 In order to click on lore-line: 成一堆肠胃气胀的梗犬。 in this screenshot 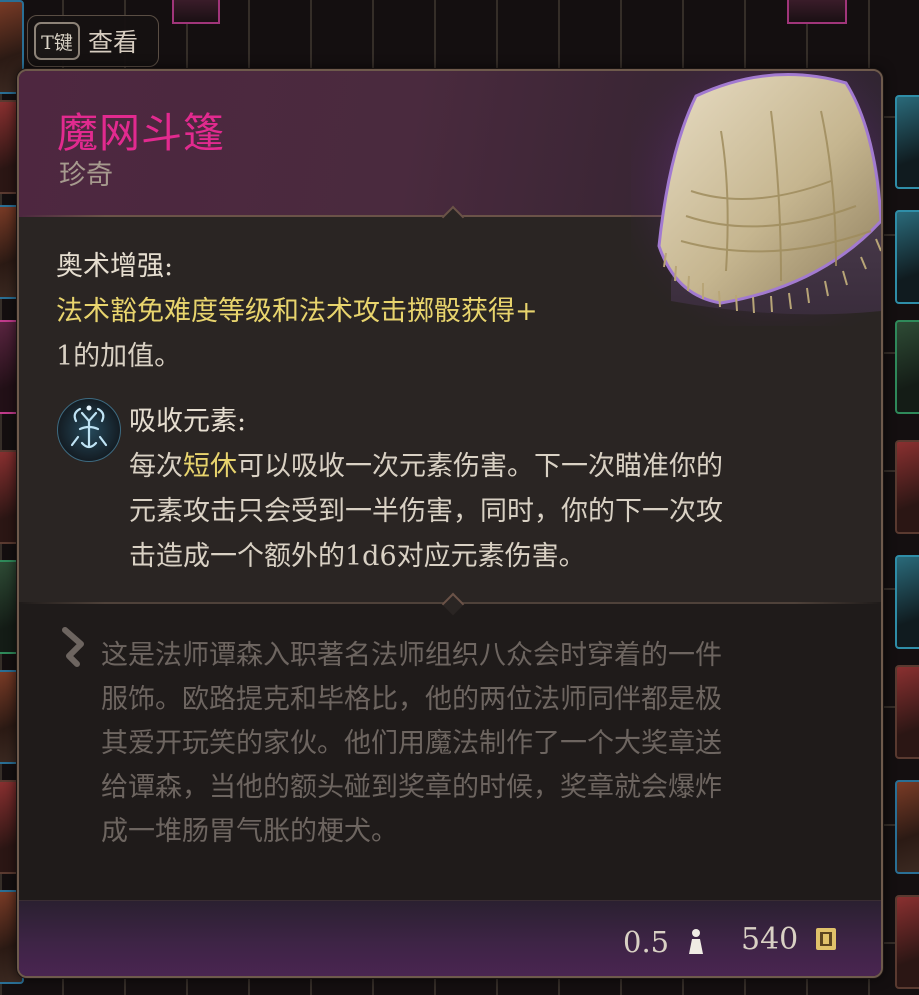, I will do `click(249, 831)`.